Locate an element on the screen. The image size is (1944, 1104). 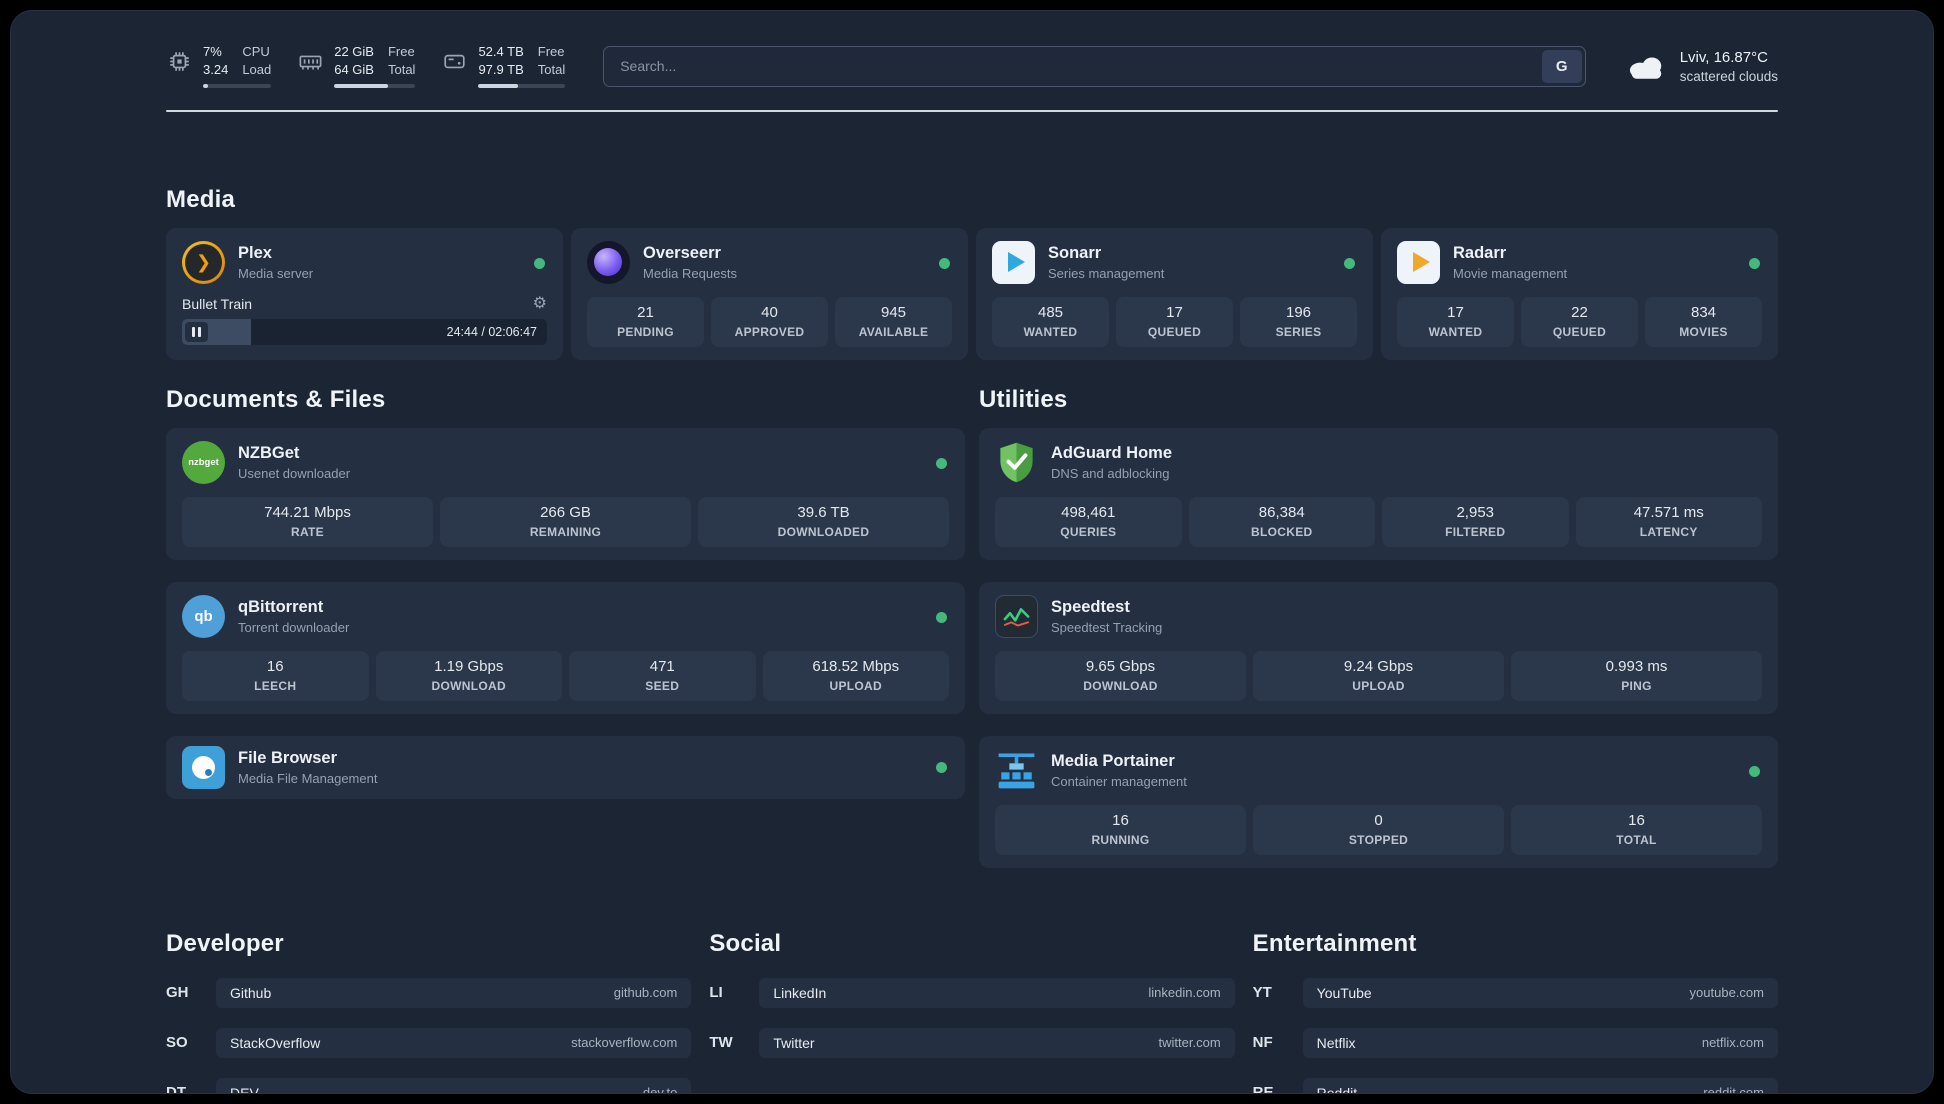
bookmark-row: LI LinkedIn linkedin.com is located at coordinates (972, 992).